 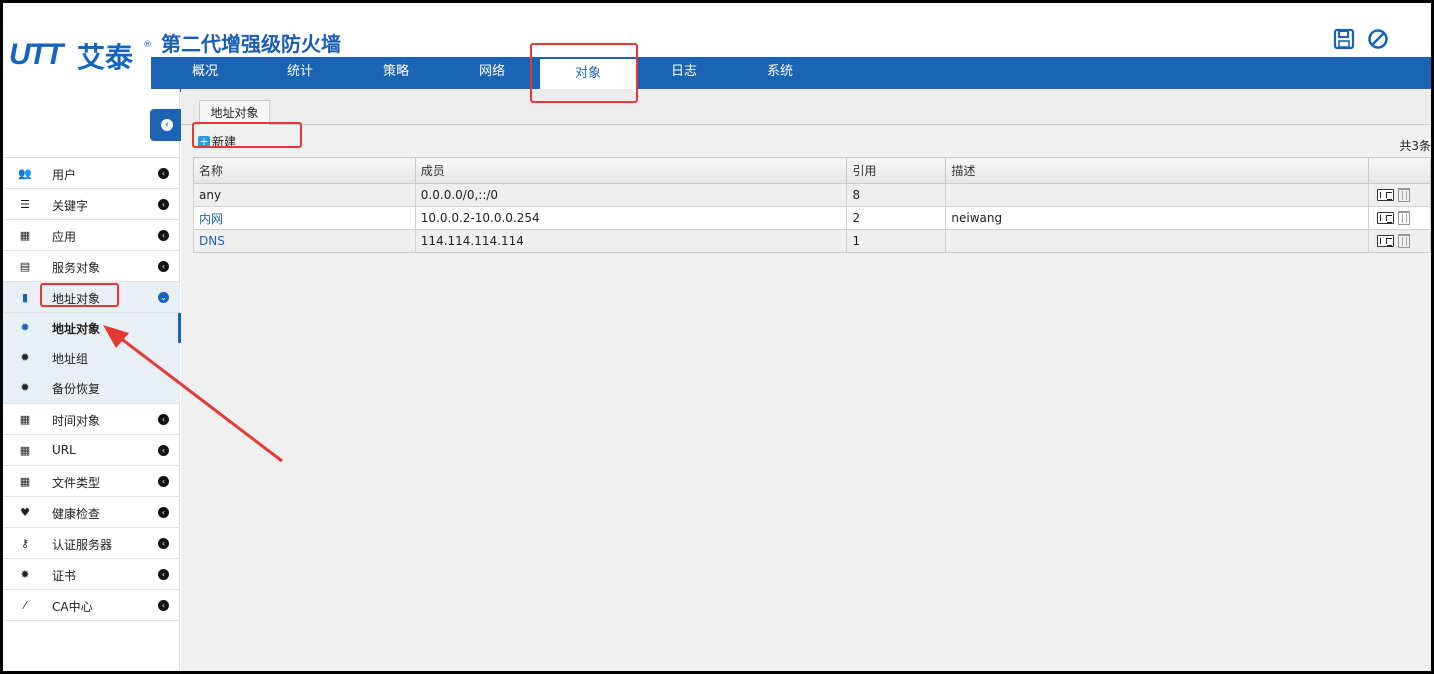 What do you see at coordinates (25, 543) in the screenshot?
I see `key-icon: ⚷` at bounding box center [25, 543].